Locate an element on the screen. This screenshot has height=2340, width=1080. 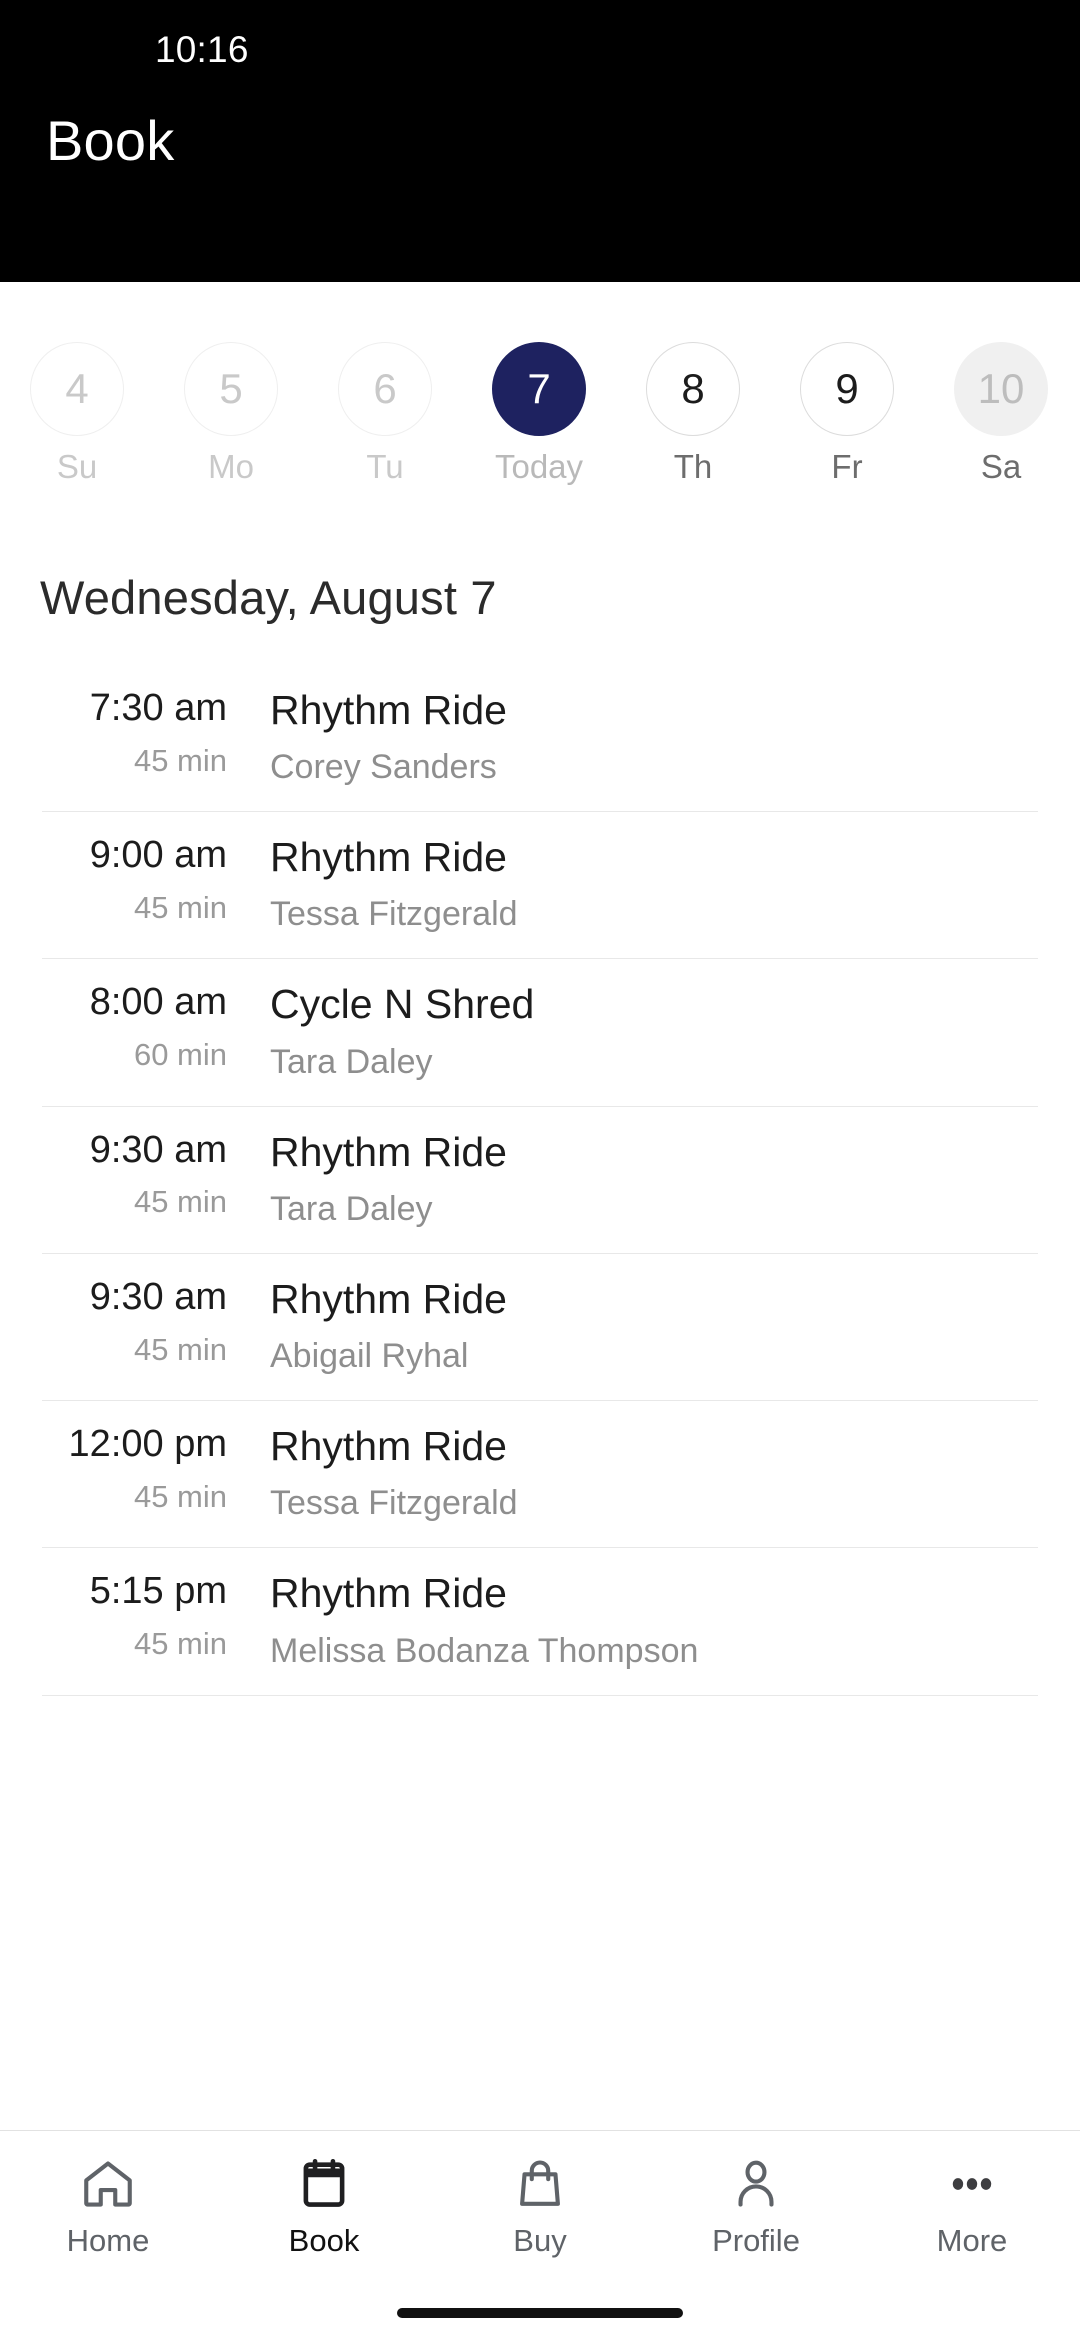
class-time: 5:15 pm is located at coordinates (158, 1591).